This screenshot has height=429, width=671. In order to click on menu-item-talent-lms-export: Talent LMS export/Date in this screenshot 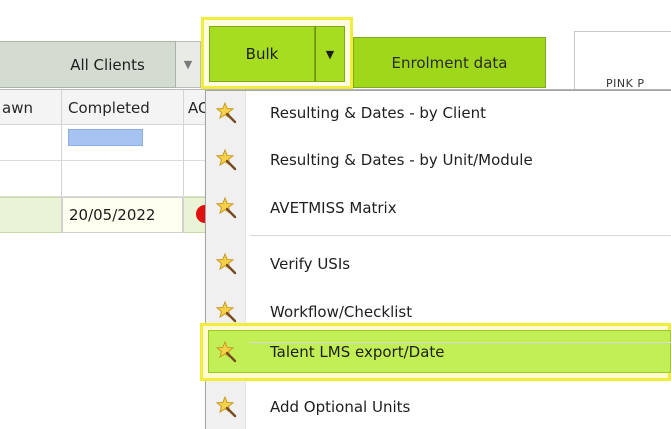, I will do `click(438, 352)`.